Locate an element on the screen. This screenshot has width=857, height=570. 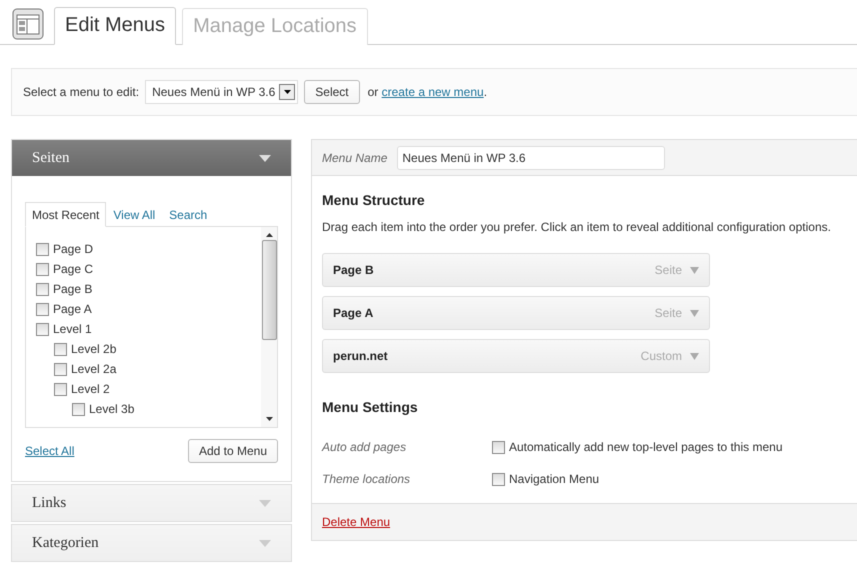
menus-icon is located at coordinates (28, 24).